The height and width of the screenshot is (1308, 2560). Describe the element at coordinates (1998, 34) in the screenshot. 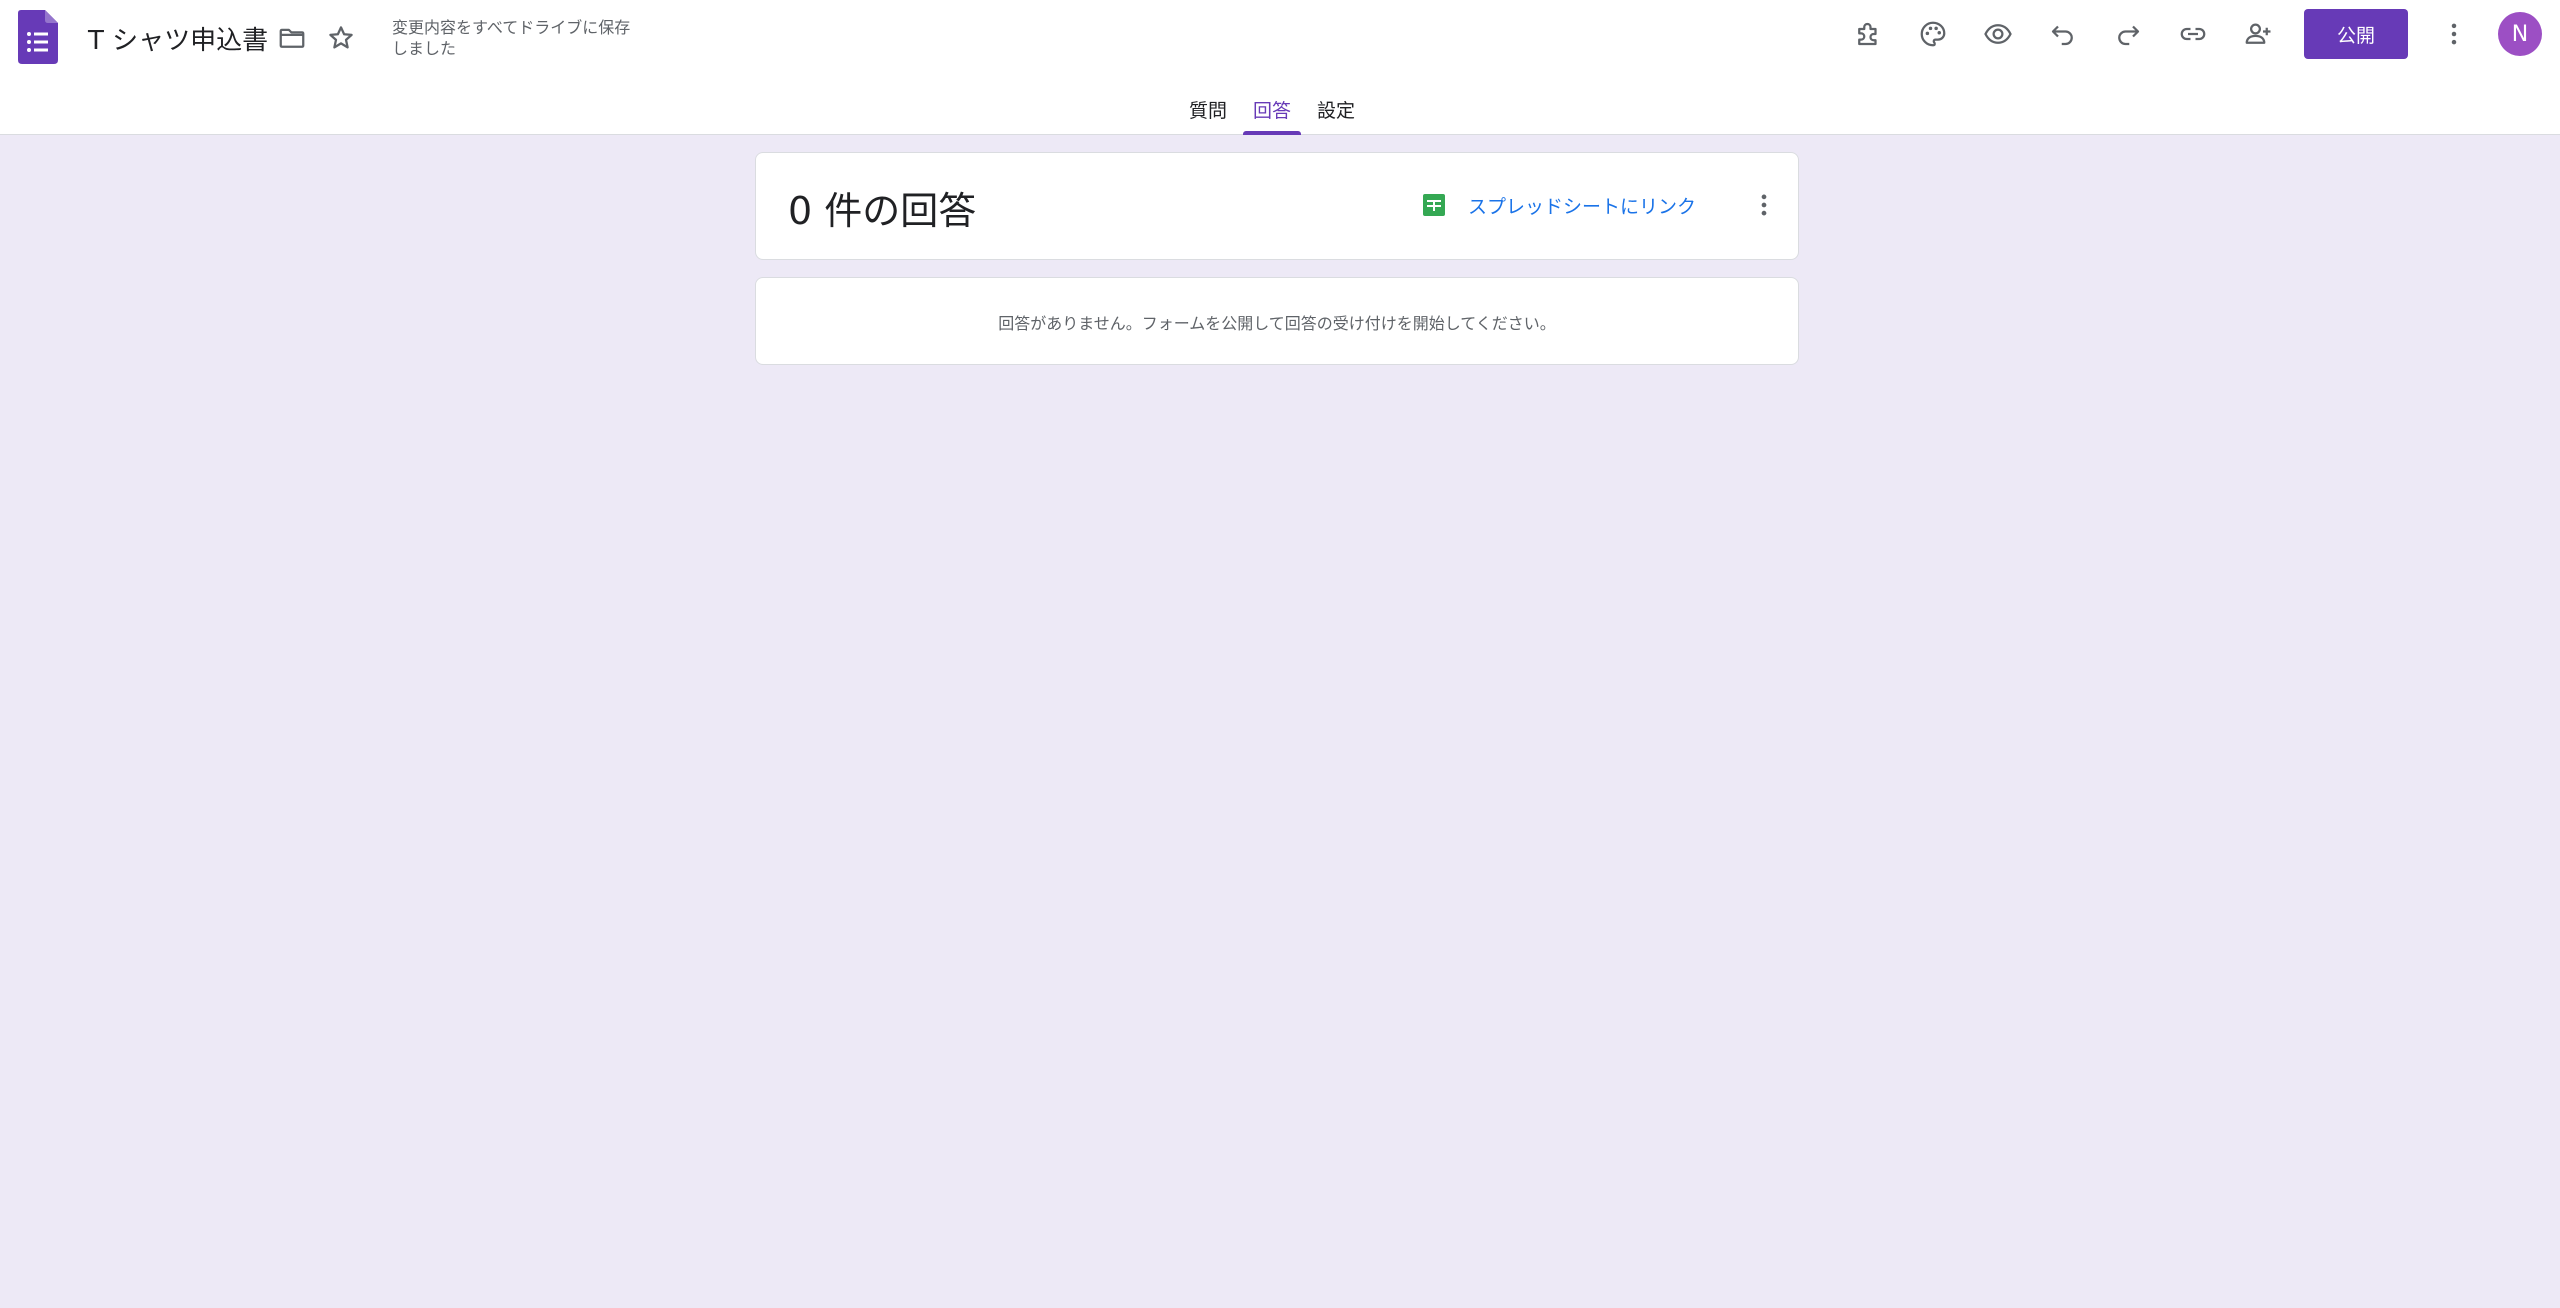

I see `preview-icon` at that location.